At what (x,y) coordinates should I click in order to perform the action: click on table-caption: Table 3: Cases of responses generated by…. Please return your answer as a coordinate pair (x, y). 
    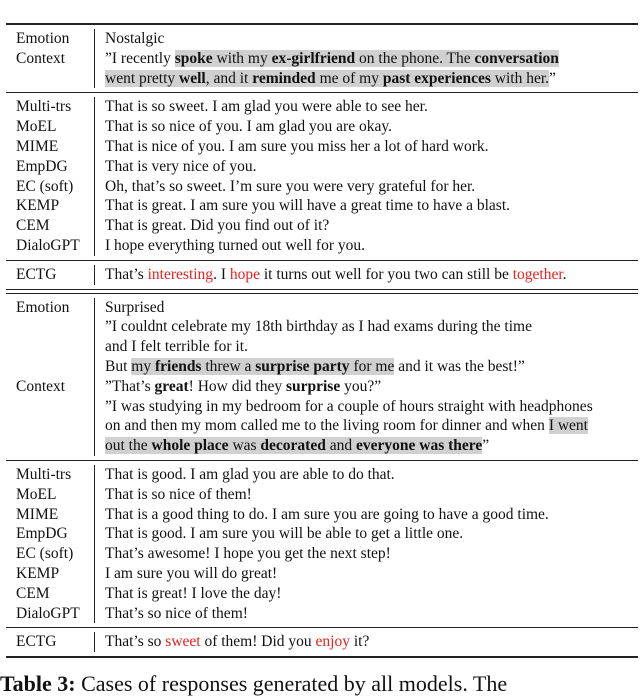
    Looking at the image, I should click on (253, 684).